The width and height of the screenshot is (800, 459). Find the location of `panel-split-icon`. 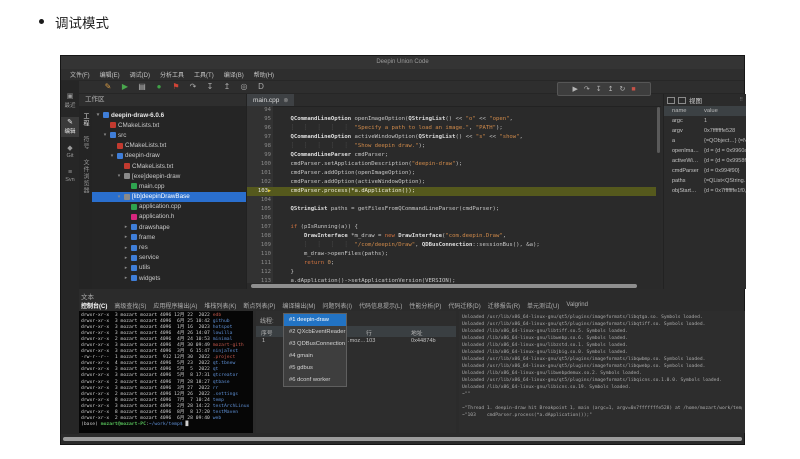

panel-split-icon is located at coordinates (682, 100).